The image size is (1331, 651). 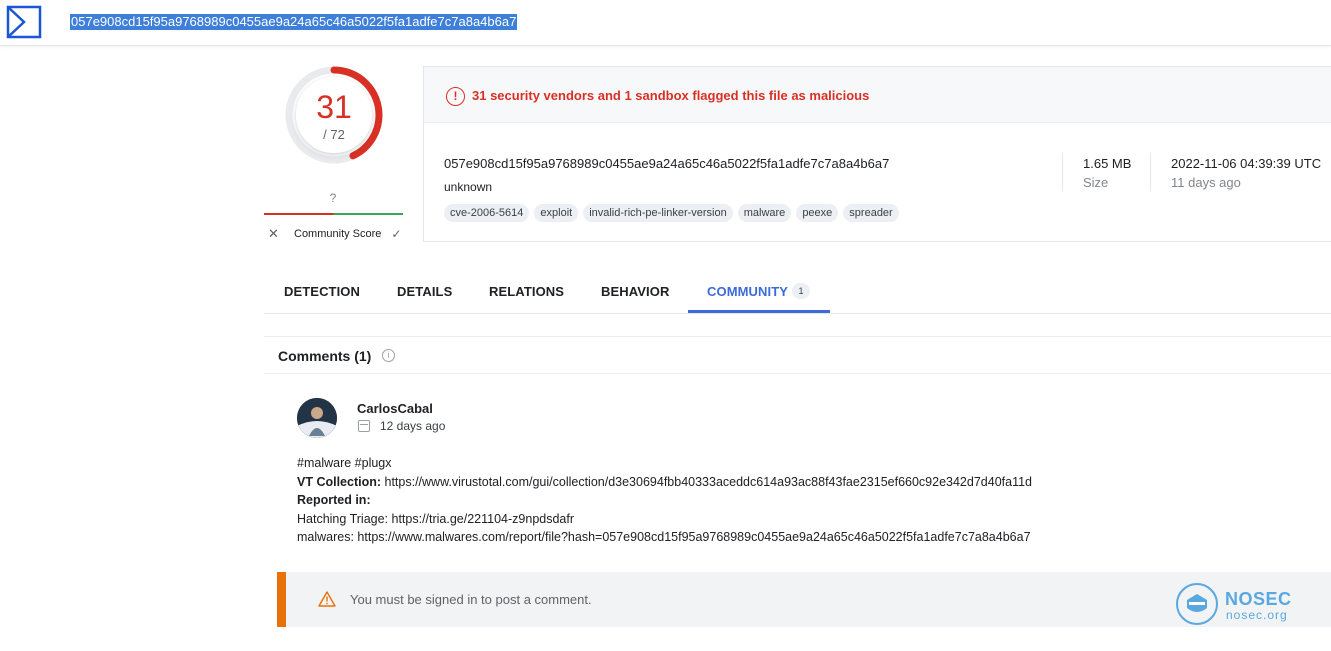 I want to click on file-size-label: Size, so click(x=1096, y=182).